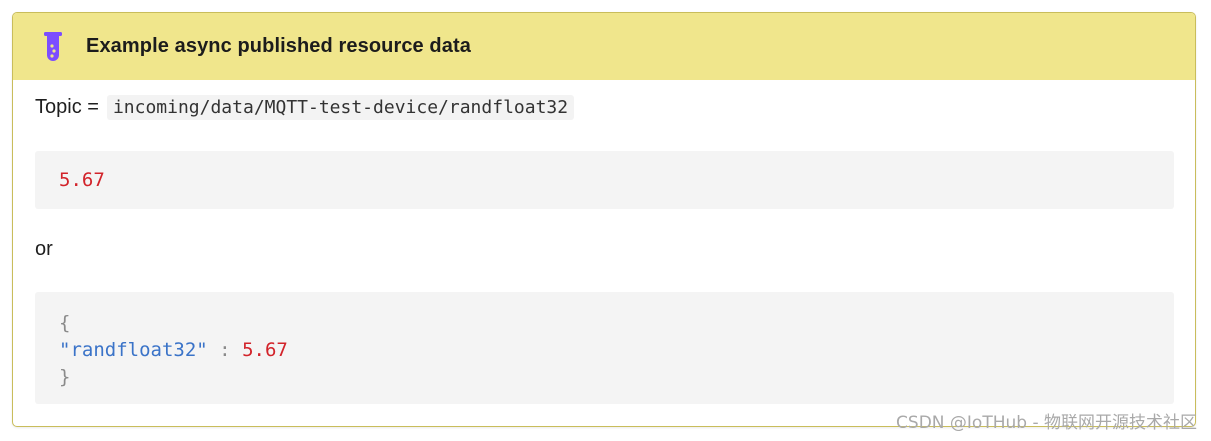  Describe the element at coordinates (82, 180) in the screenshot. I see `plain-value: 5.67` at that location.